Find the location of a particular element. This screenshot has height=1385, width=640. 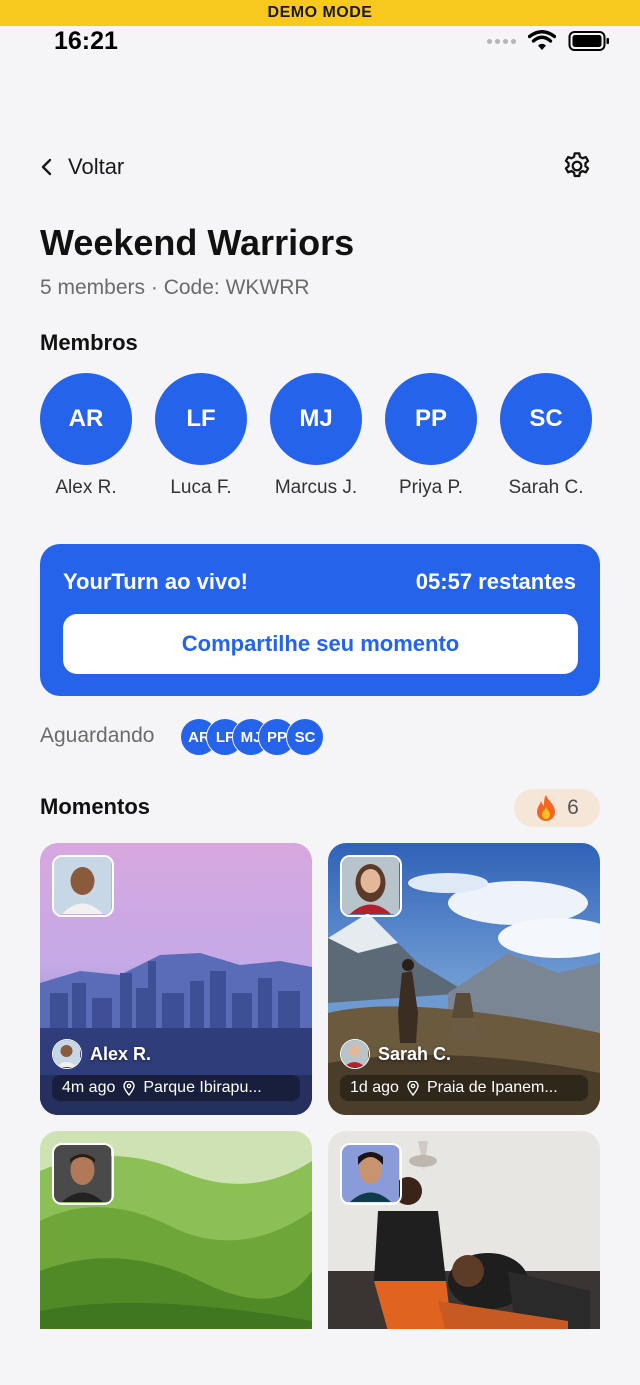

group-subtitle: 5 members · Code: WKWRR is located at coordinates (175, 287).